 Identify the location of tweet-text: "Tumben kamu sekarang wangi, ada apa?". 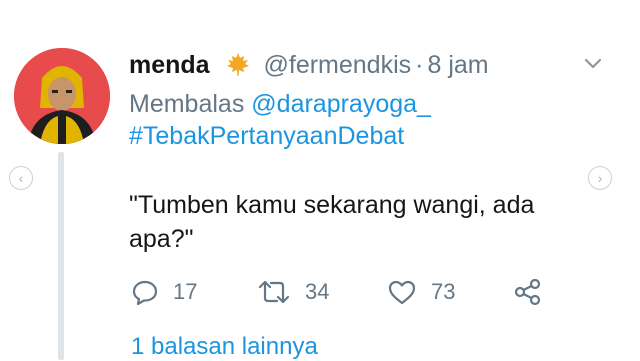
(332, 222).